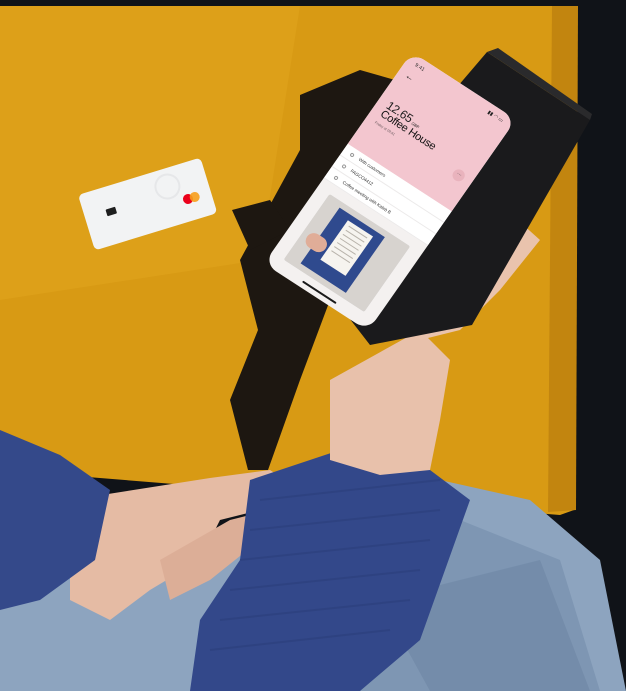  What do you see at coordinates (419, 68) in the screenshot?
I see `status-time: 9:41` at bounding box center [419, 68].